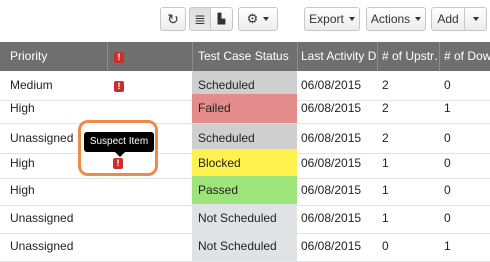 The height and width of the screenshot is (262, 490). Describe the element at coordinates (245, 164) in the screenshot. I see `table-row: High Blocked 06/08/2015 1 0` at that location.